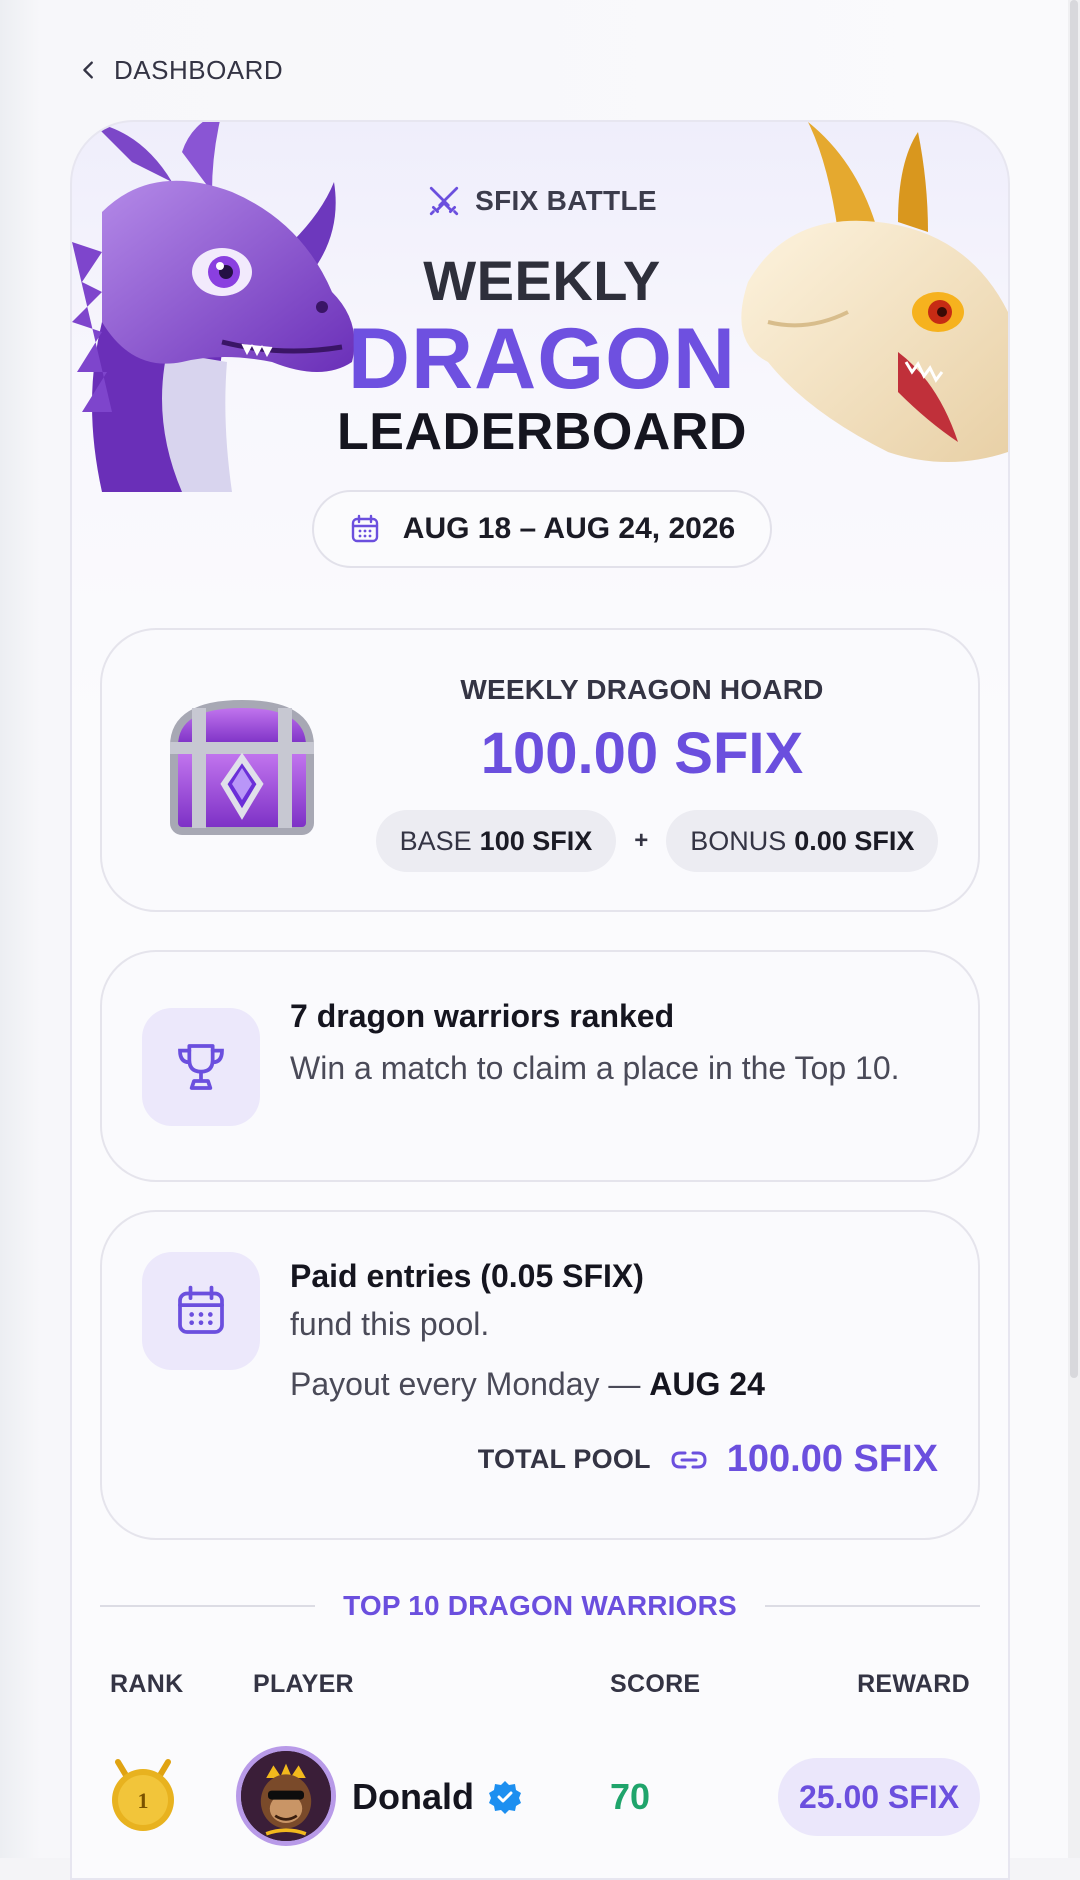 This screenshot has width=1080, height=1880. Describe the element at coordinates (879, 1797) in the screenshot. I see `reward-badge: 25.00 SFIX` at that location.